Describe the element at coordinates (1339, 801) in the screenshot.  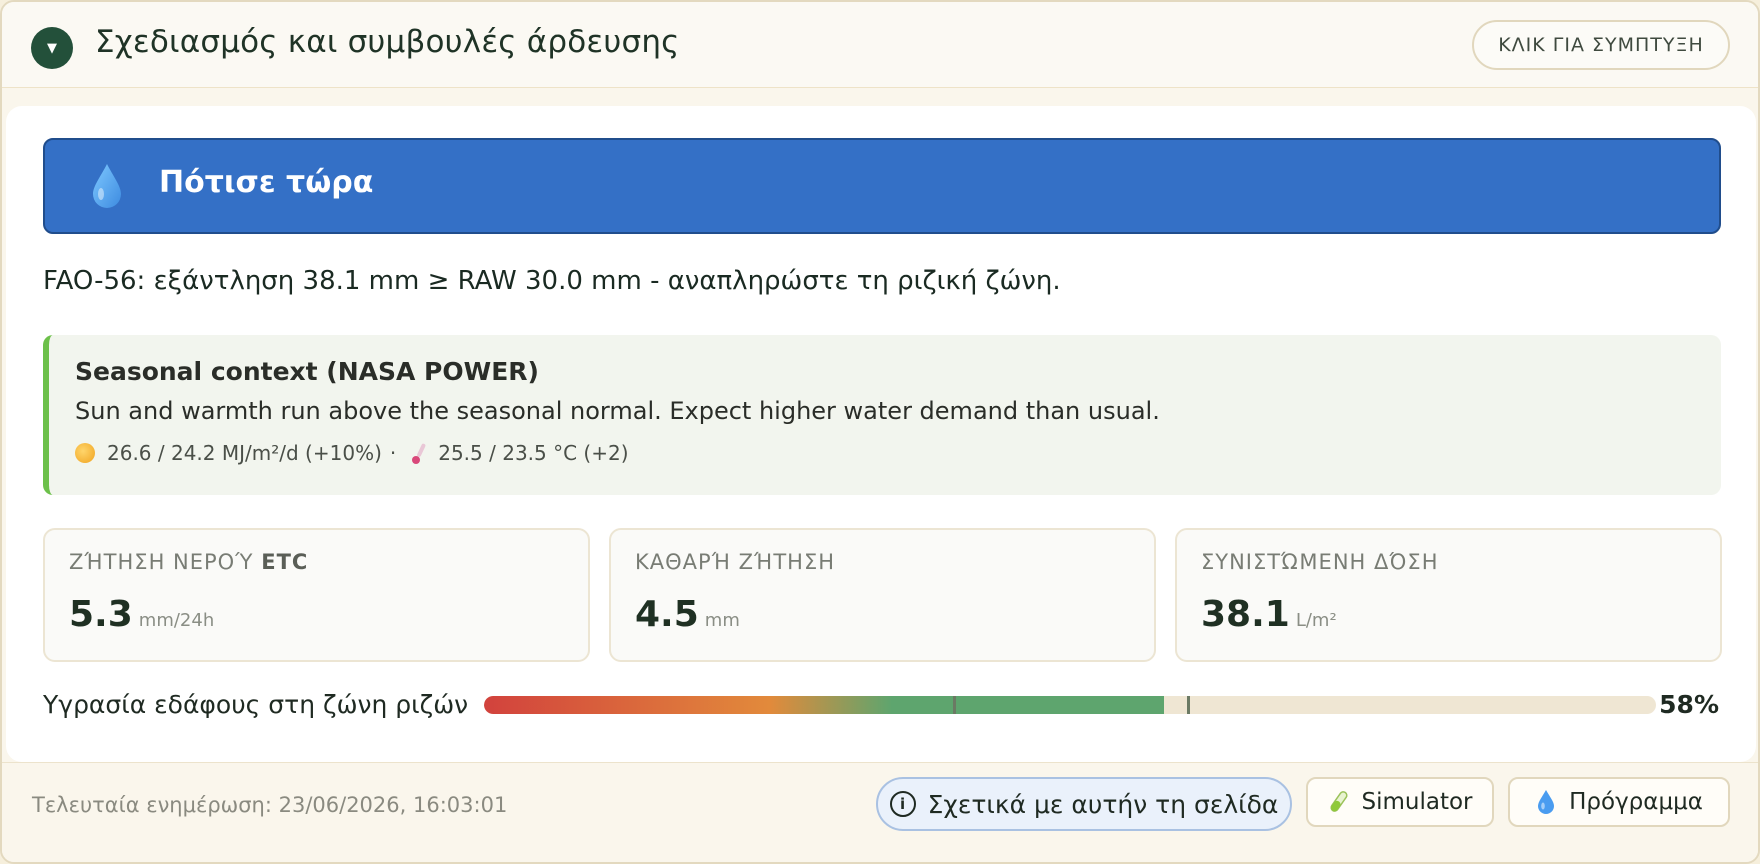
I see `test-tube-icon` at that location.